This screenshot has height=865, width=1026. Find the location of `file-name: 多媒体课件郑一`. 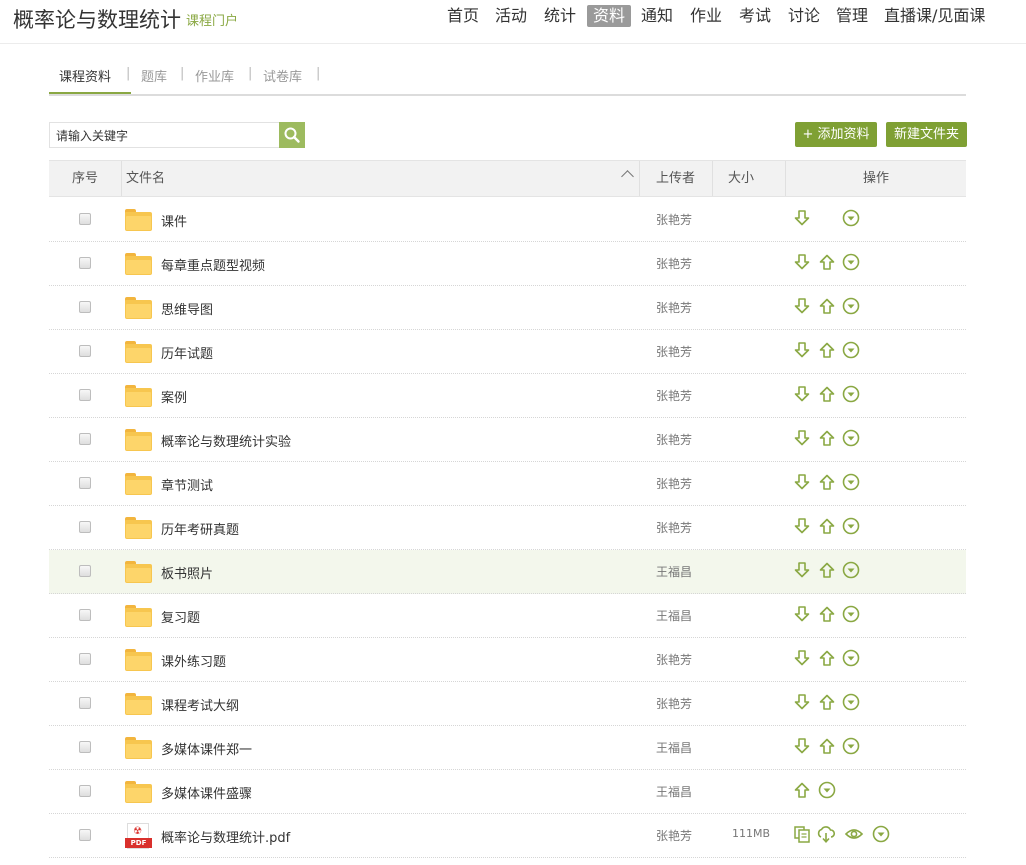

file-name: 多媒体课件郑一 is located at coordinates (206, 748).